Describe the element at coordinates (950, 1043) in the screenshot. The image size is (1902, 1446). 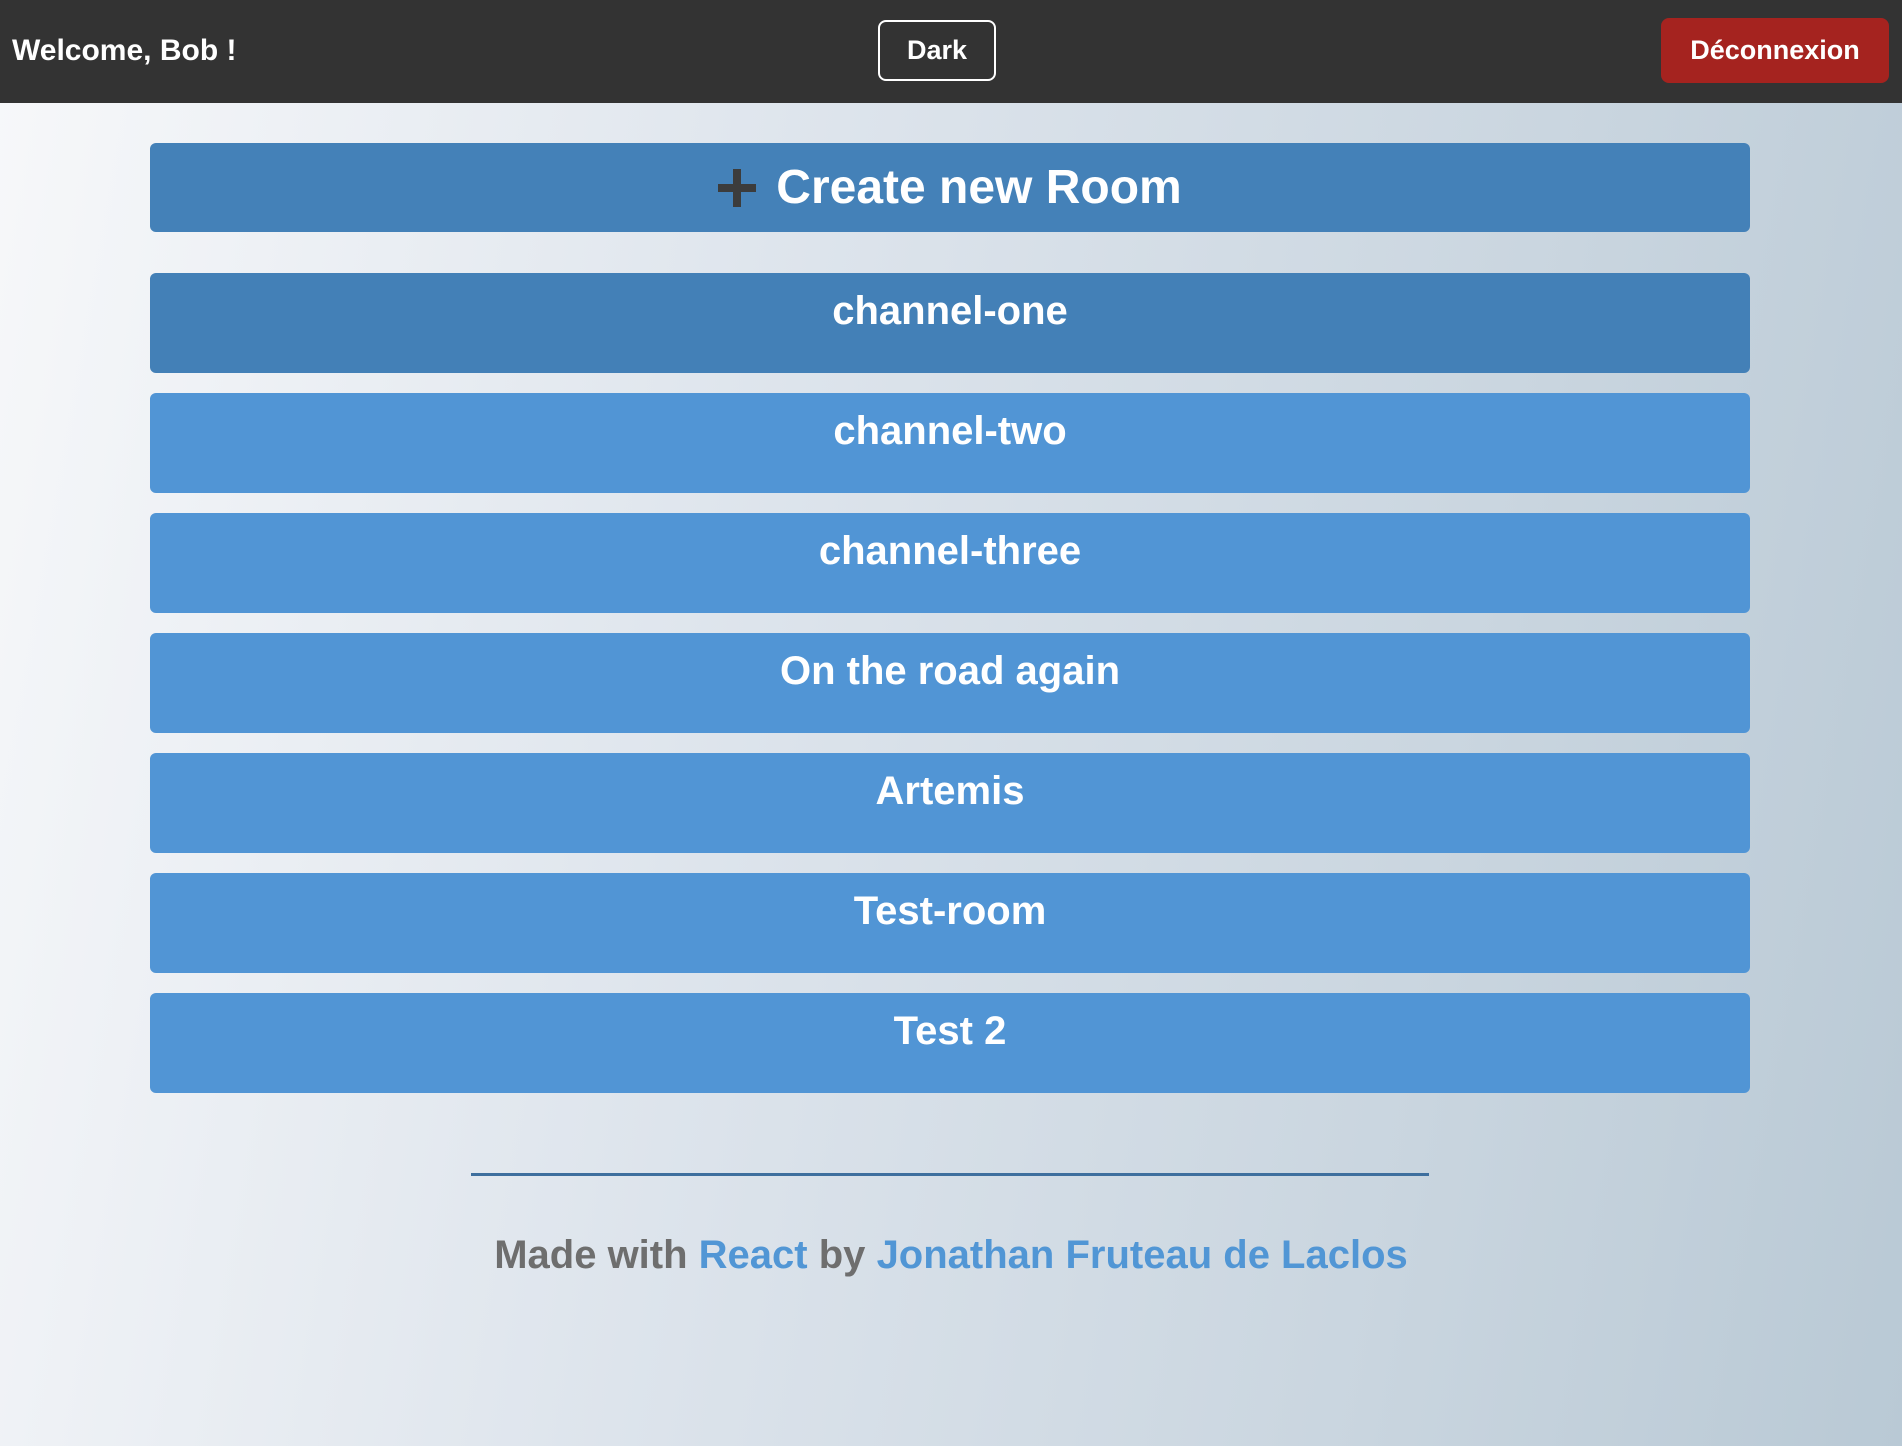
I see `room-item-test-2: Test 2` at that location.